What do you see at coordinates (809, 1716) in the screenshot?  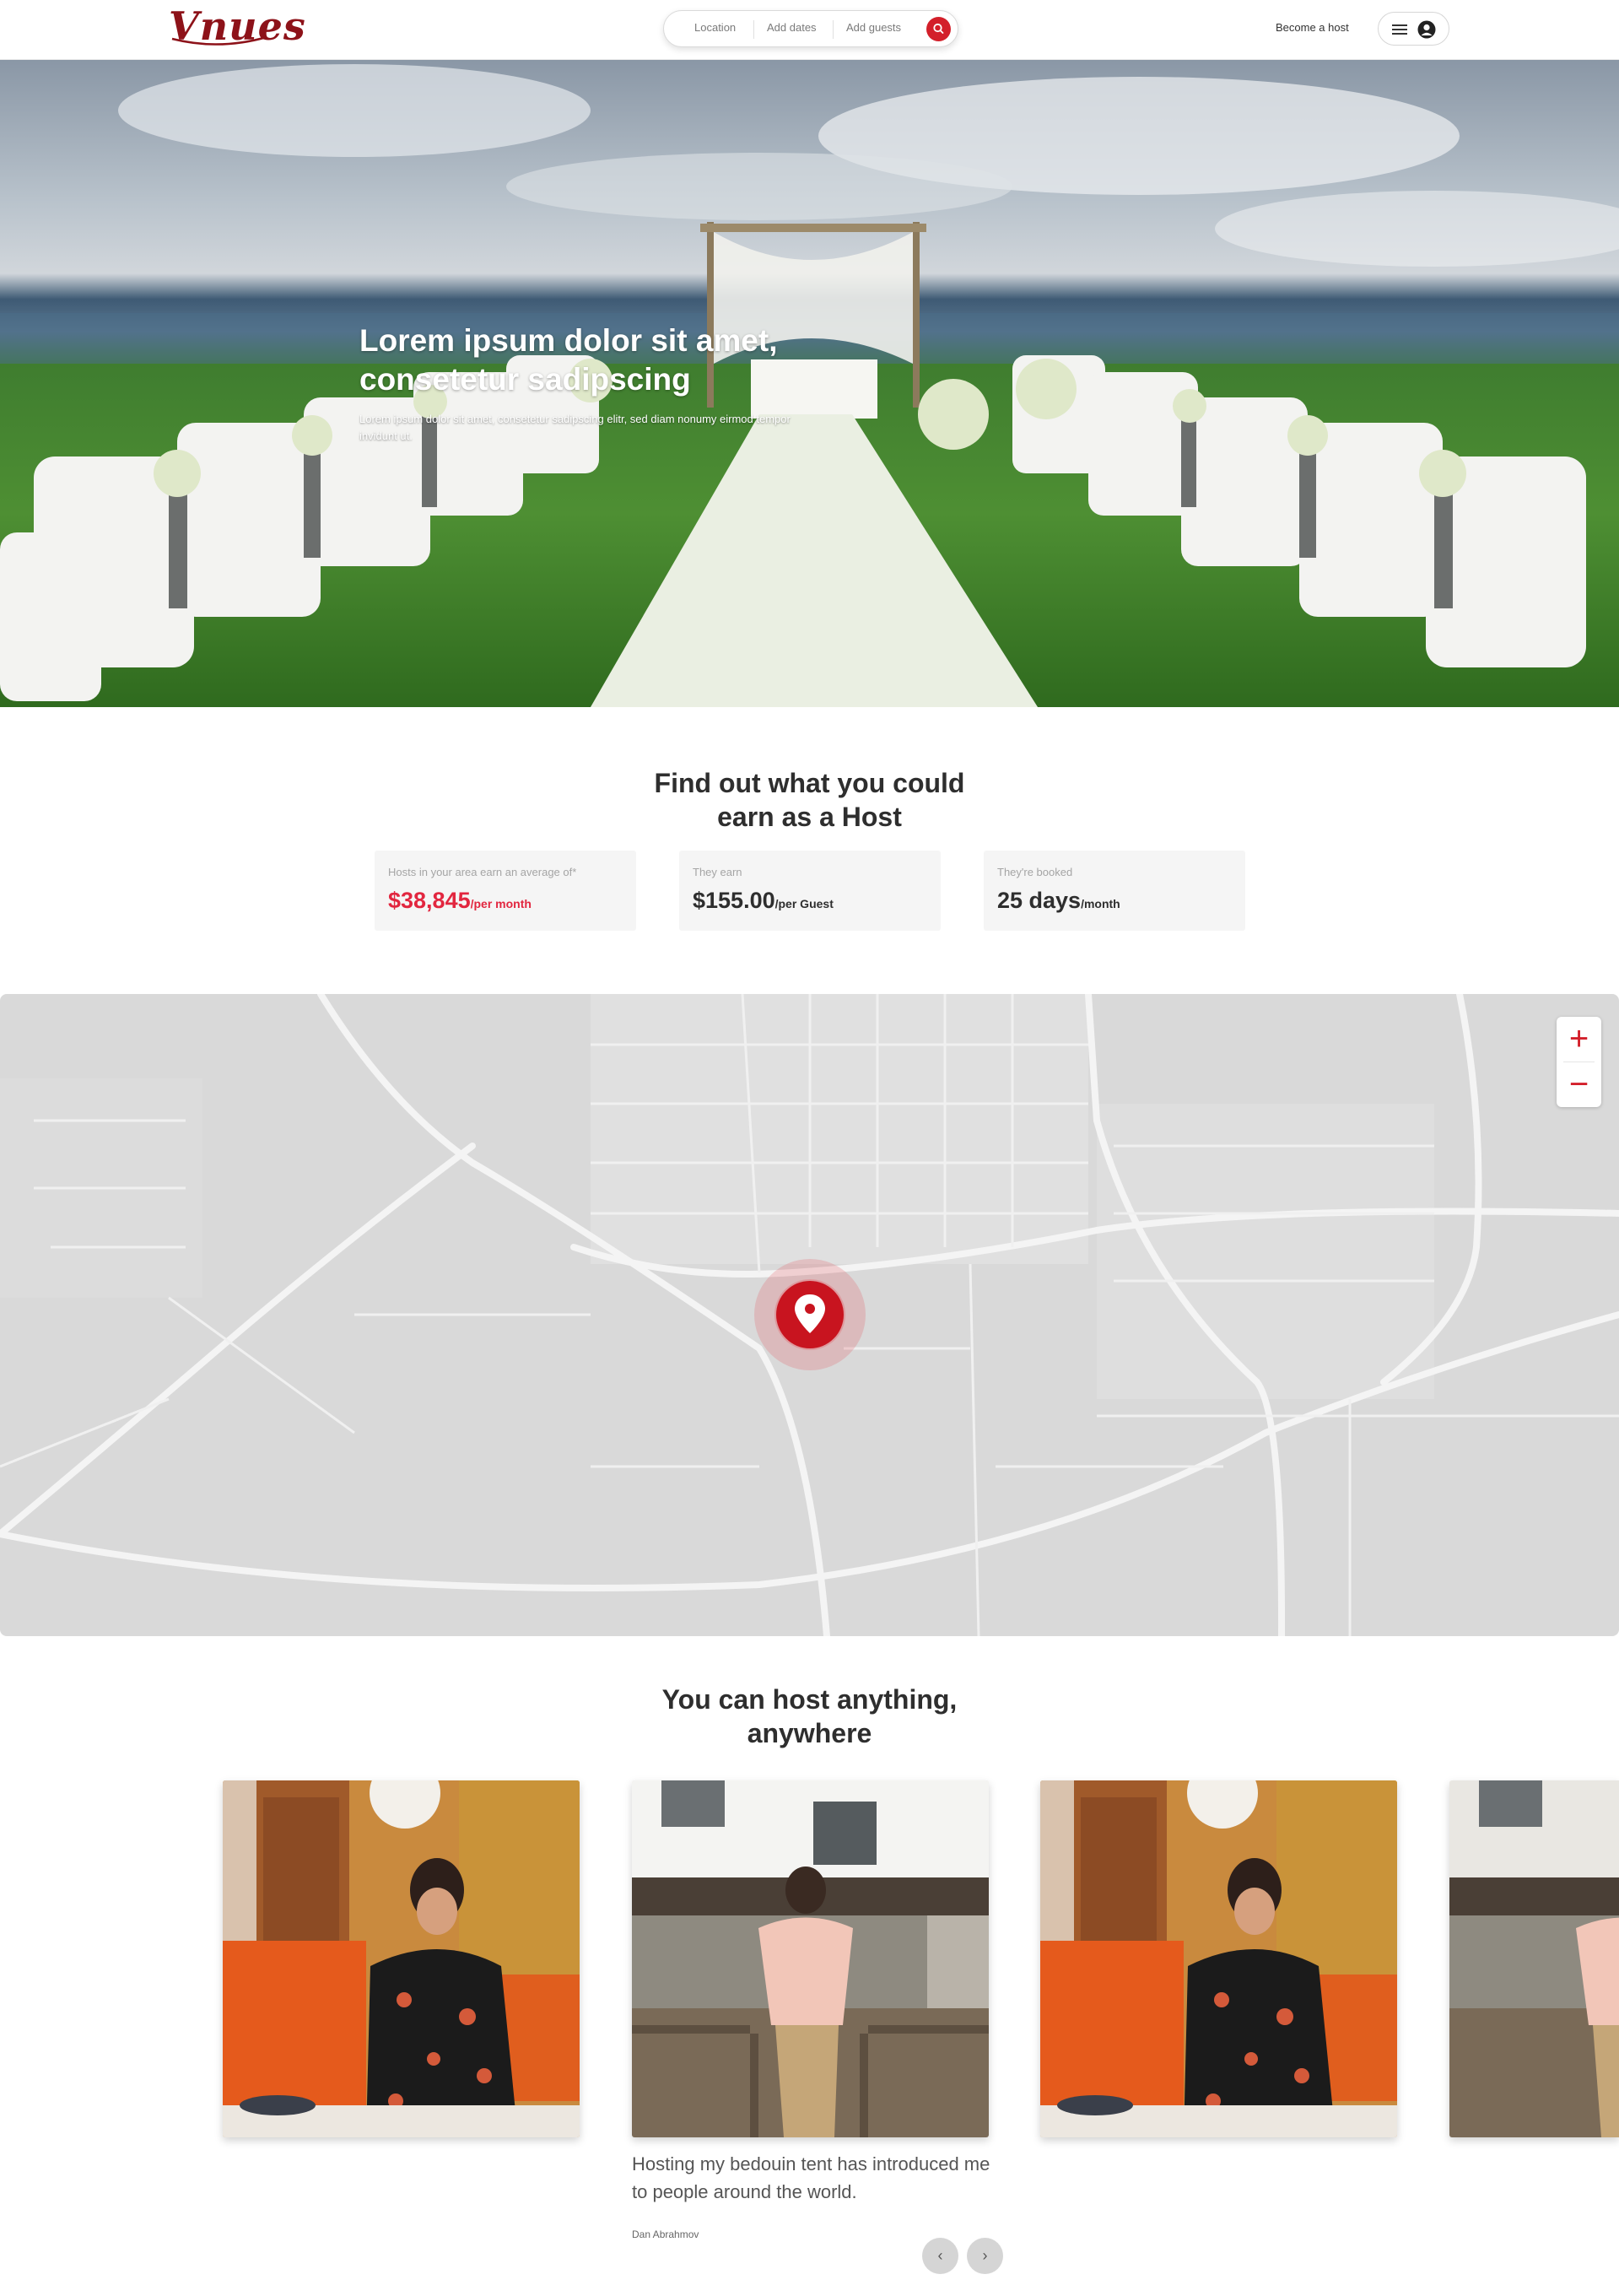 I see `host-section-title: You can host anything, anywhere` at bounding box center [809, 1716].